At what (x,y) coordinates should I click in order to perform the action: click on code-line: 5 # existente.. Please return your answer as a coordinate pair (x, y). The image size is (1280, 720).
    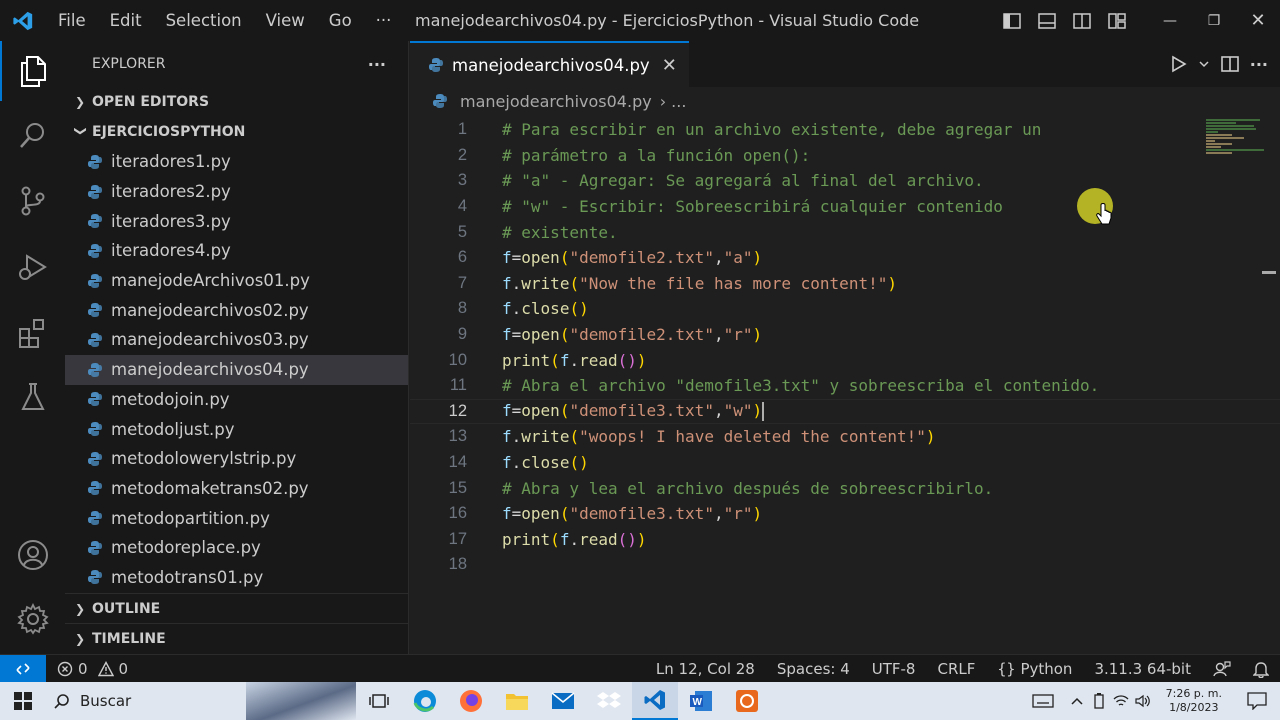
    Looking at the image, I should click on (845, 232).